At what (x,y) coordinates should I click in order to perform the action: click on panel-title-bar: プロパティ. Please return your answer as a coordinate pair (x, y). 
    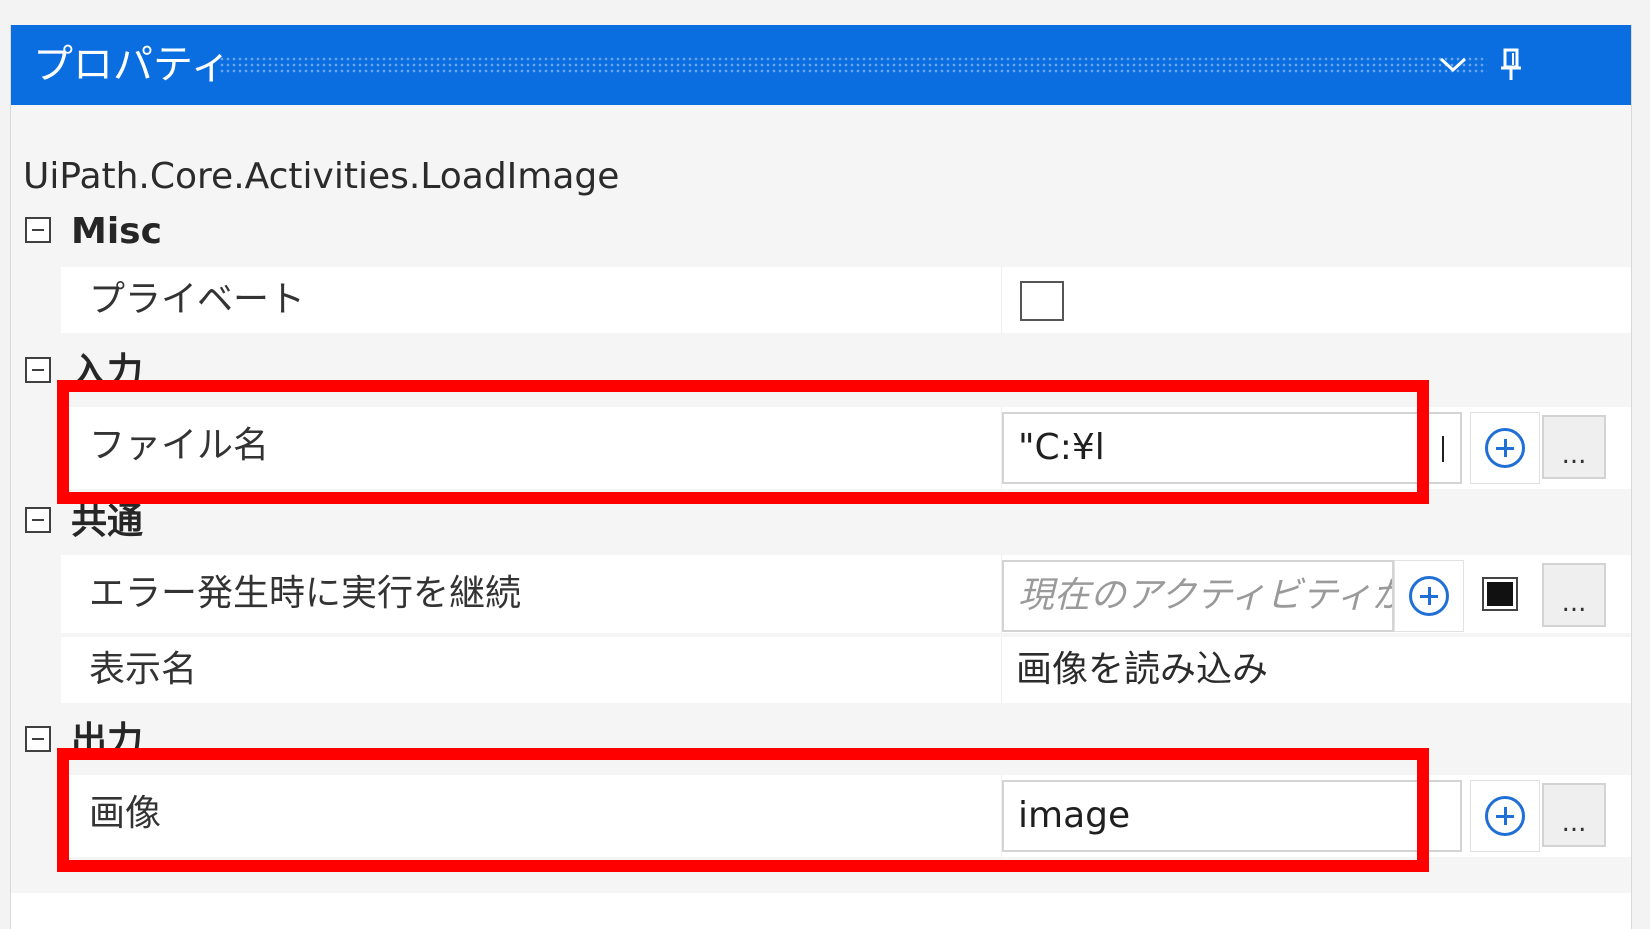
    Looking at the image, I should click on (821, 65).